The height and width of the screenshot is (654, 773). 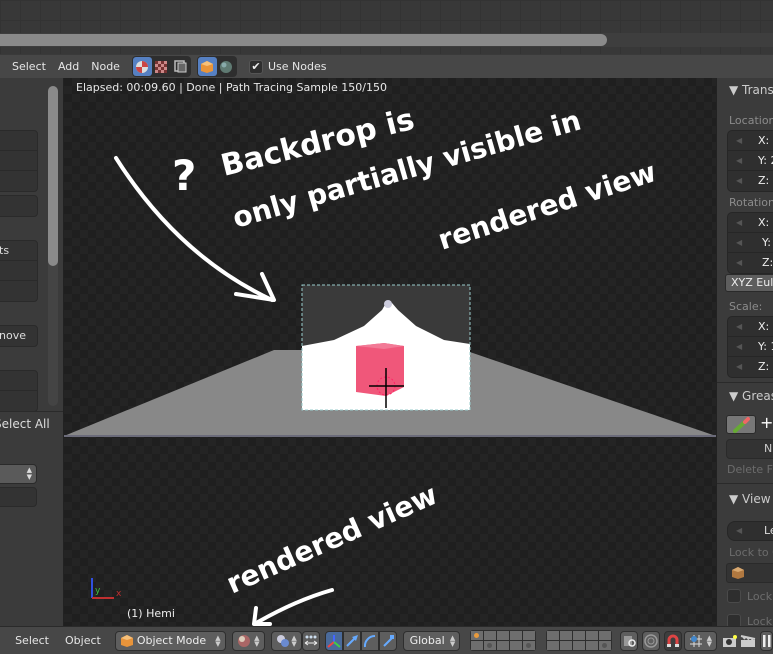 What do you see at coordinates (750, 141) in the screenshot?
I see `location-x-field: ◀ X: 0` at bounding box center [750, 141].